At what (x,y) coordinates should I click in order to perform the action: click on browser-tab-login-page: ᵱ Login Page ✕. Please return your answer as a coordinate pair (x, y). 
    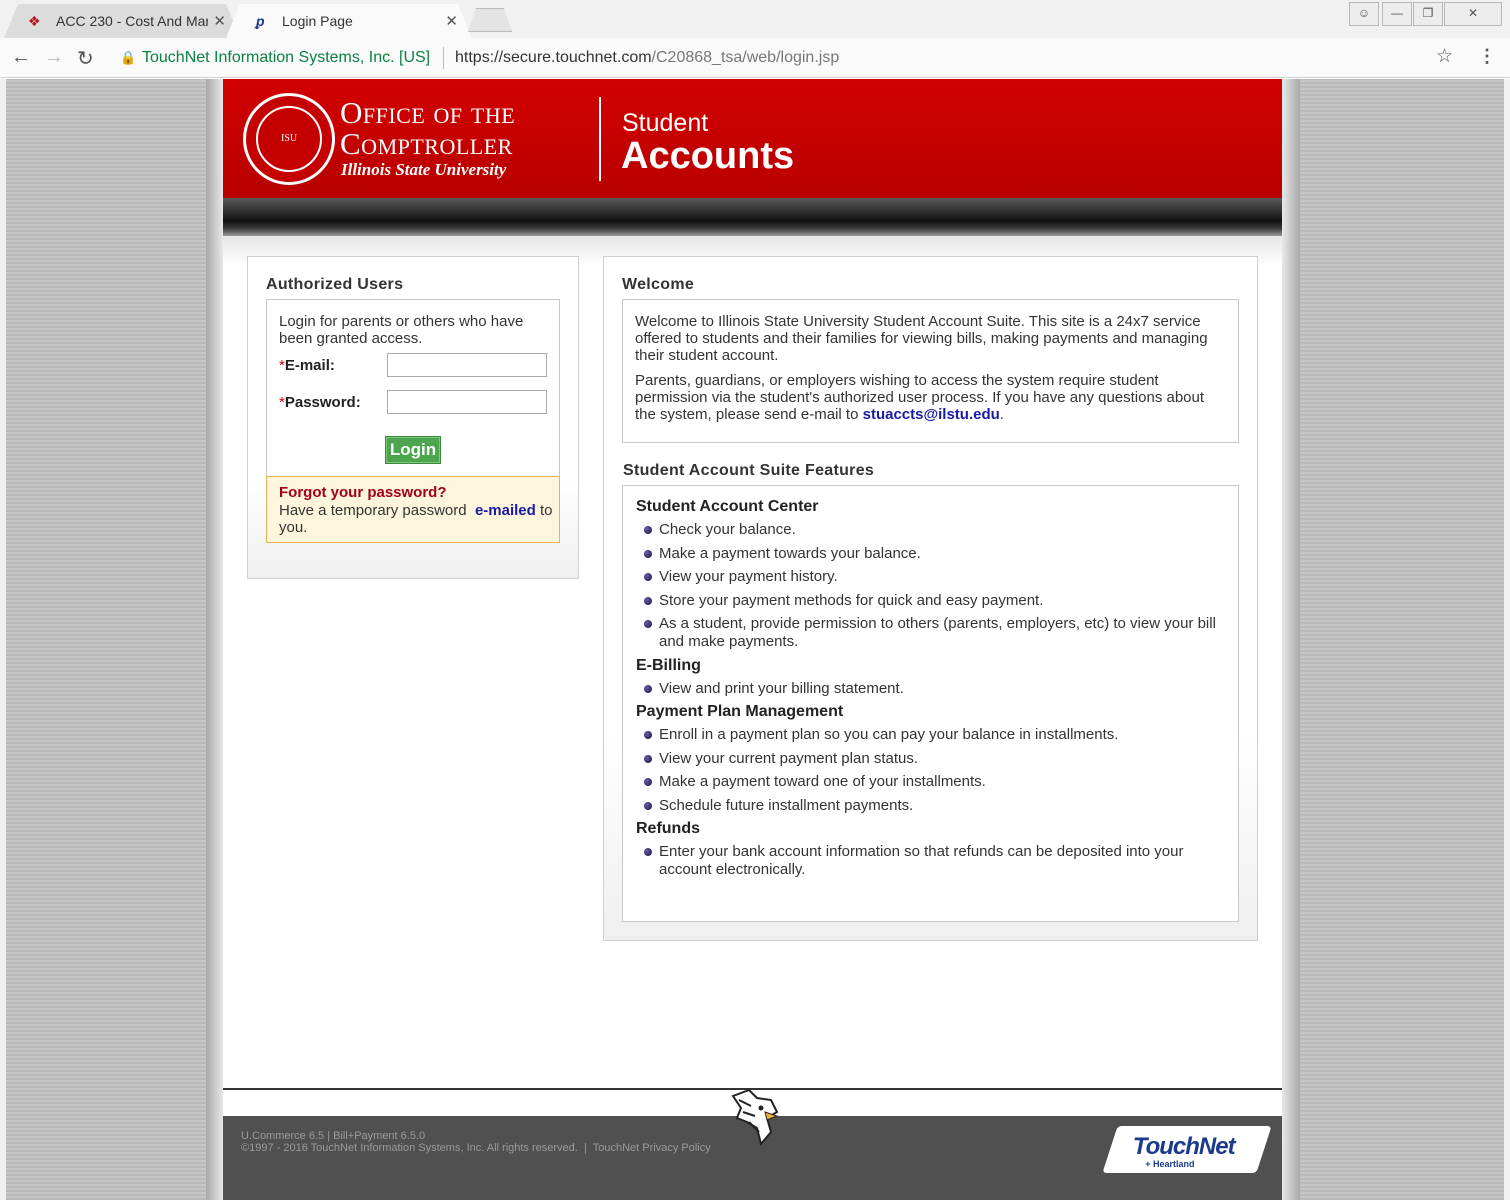
    Looking at the image, I should click on (349, 21).